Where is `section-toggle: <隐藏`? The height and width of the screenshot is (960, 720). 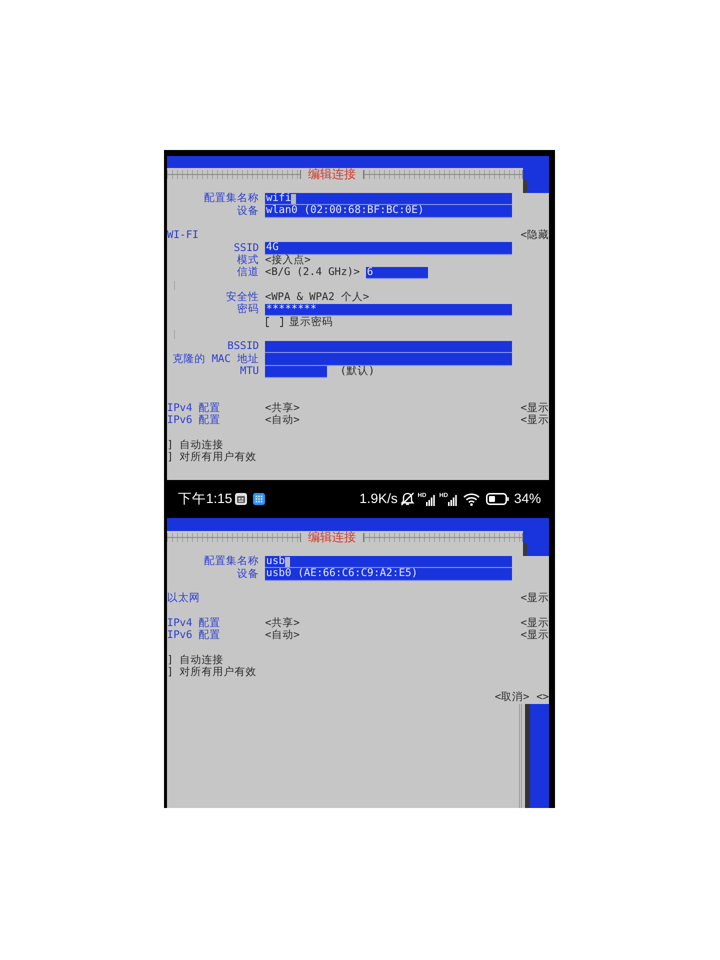
section-toggle: <隐藏 is located at coordinates (534, 236).